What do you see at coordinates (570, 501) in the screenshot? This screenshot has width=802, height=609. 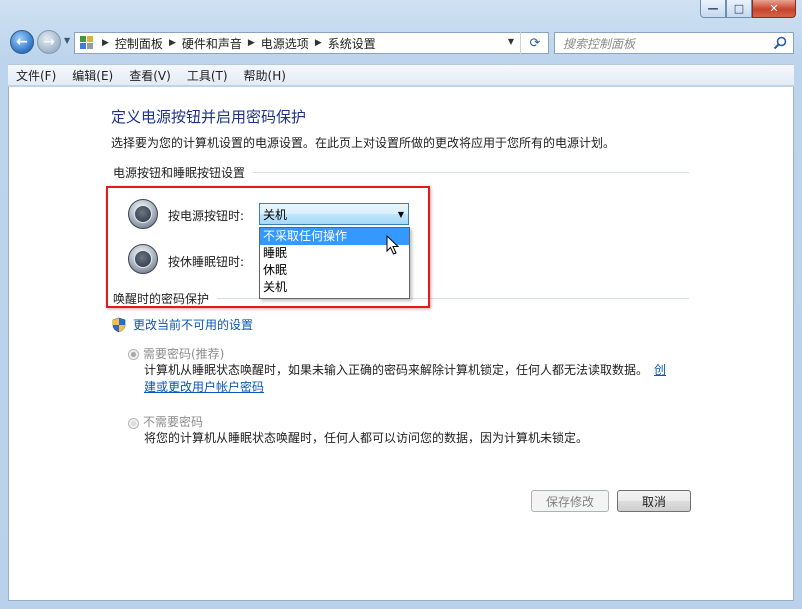 I see `save-changes-button: 保存修改` at bounding box center [570, 501].